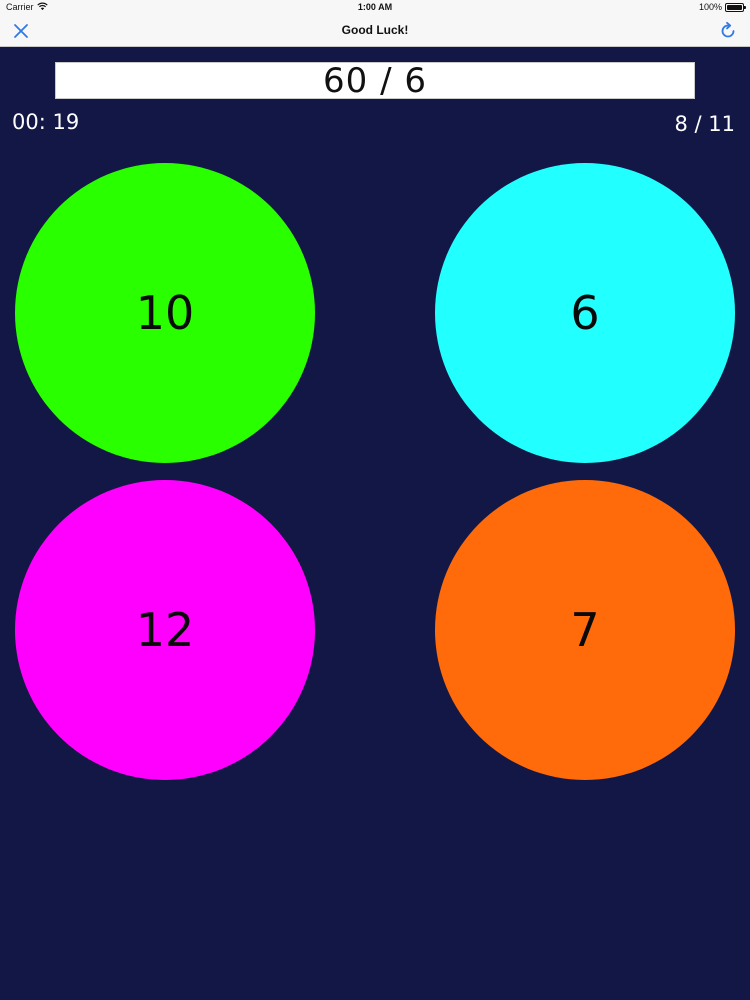 This screenshot has height=1000, width=750. Describe the element at coordinates (710, 7) in the screenshot. I see `battery-percent: 100%` at that location.